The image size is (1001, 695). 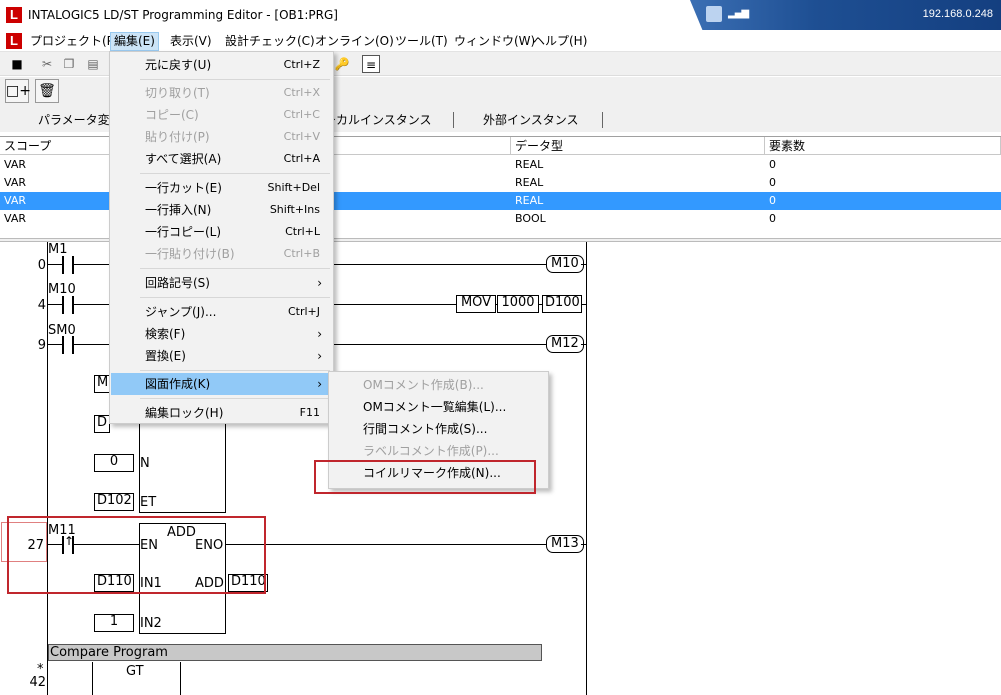 I want to click on app-menu-icon: L, so click(x=14, y=41).